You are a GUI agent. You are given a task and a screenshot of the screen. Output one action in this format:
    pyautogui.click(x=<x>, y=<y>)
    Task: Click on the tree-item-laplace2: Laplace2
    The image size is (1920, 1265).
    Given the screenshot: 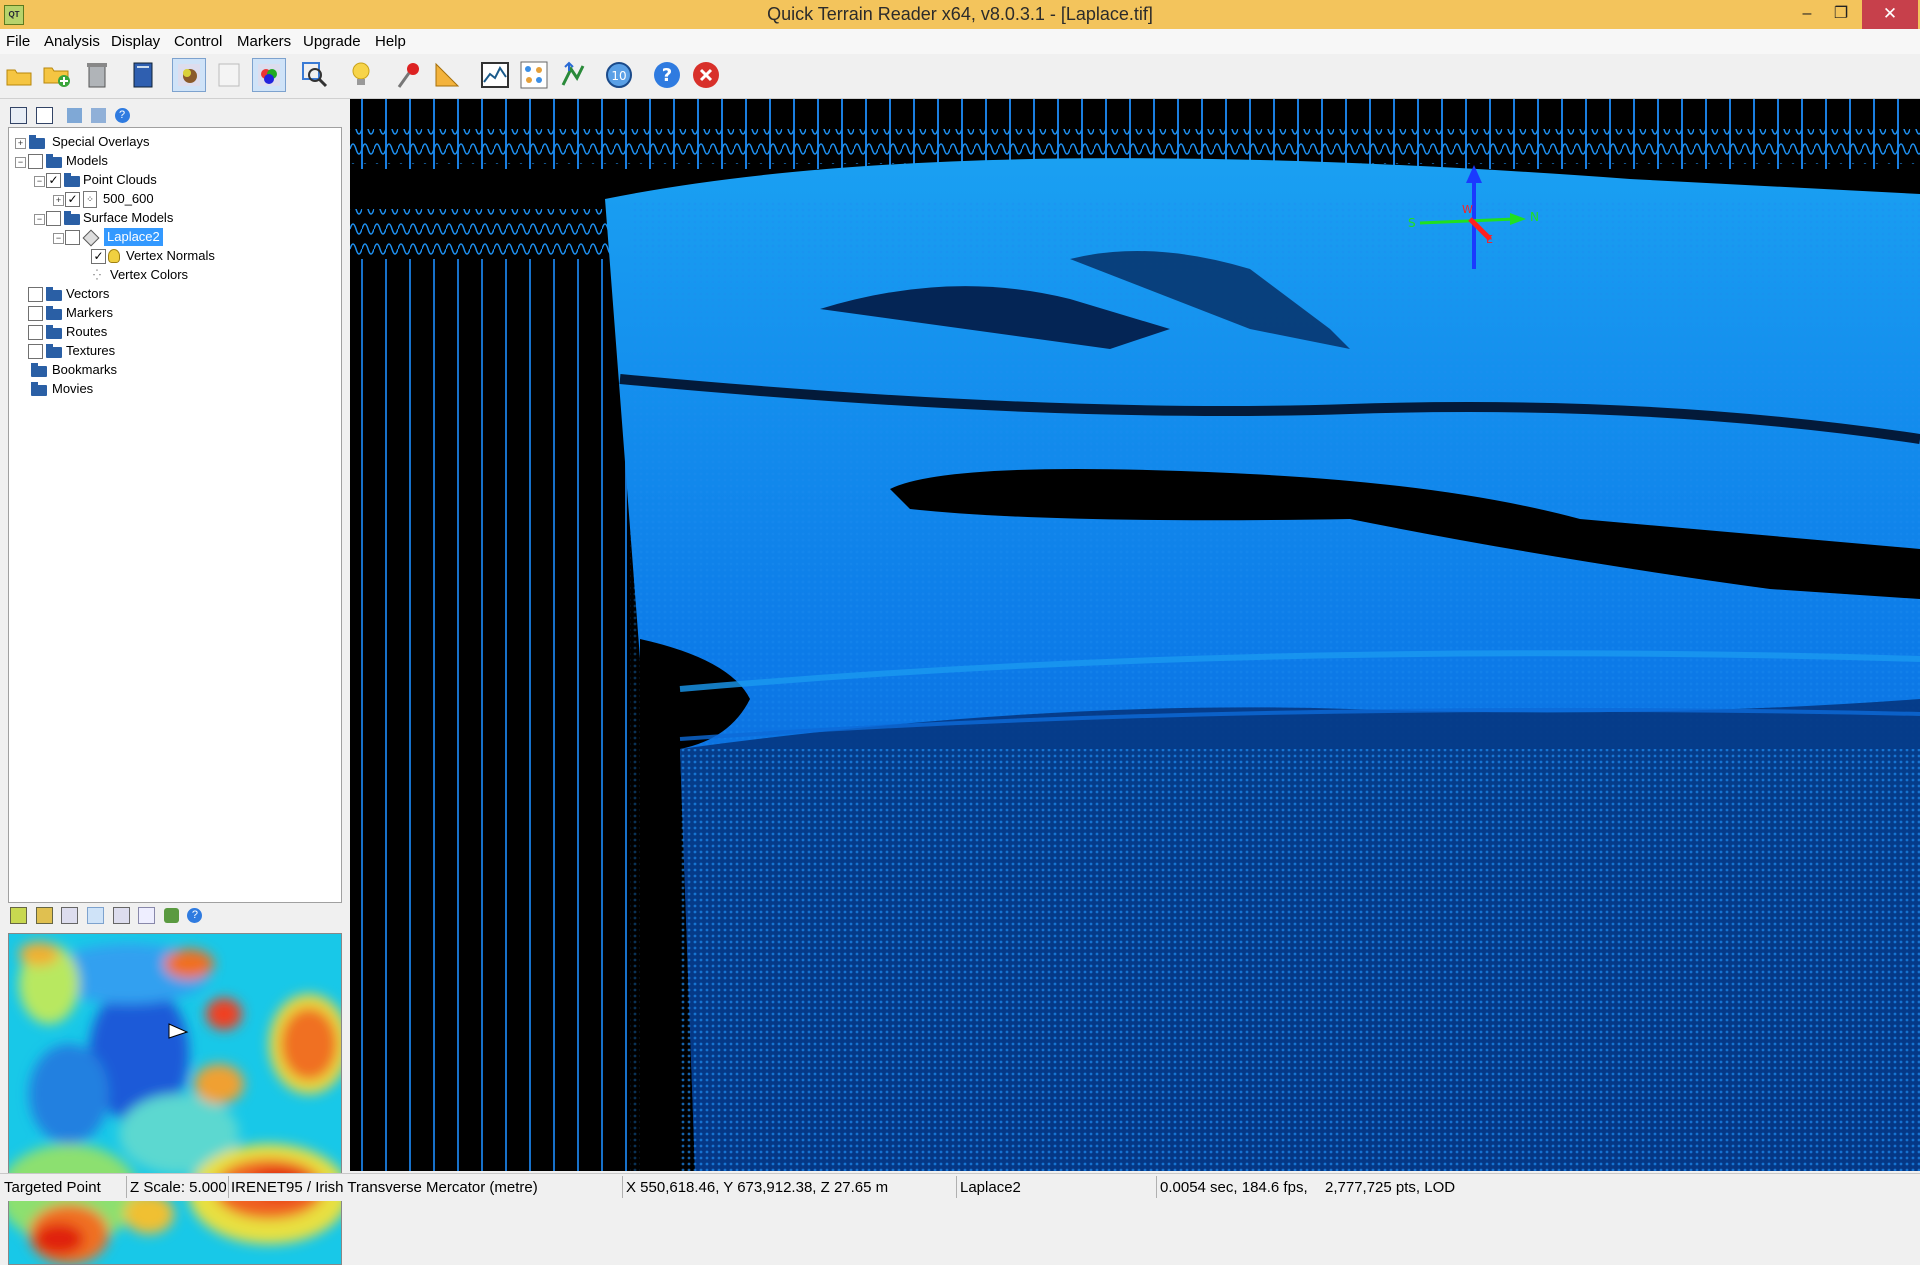 What is the action you would take?
    pyautogui.click(x=133, y=237)
    